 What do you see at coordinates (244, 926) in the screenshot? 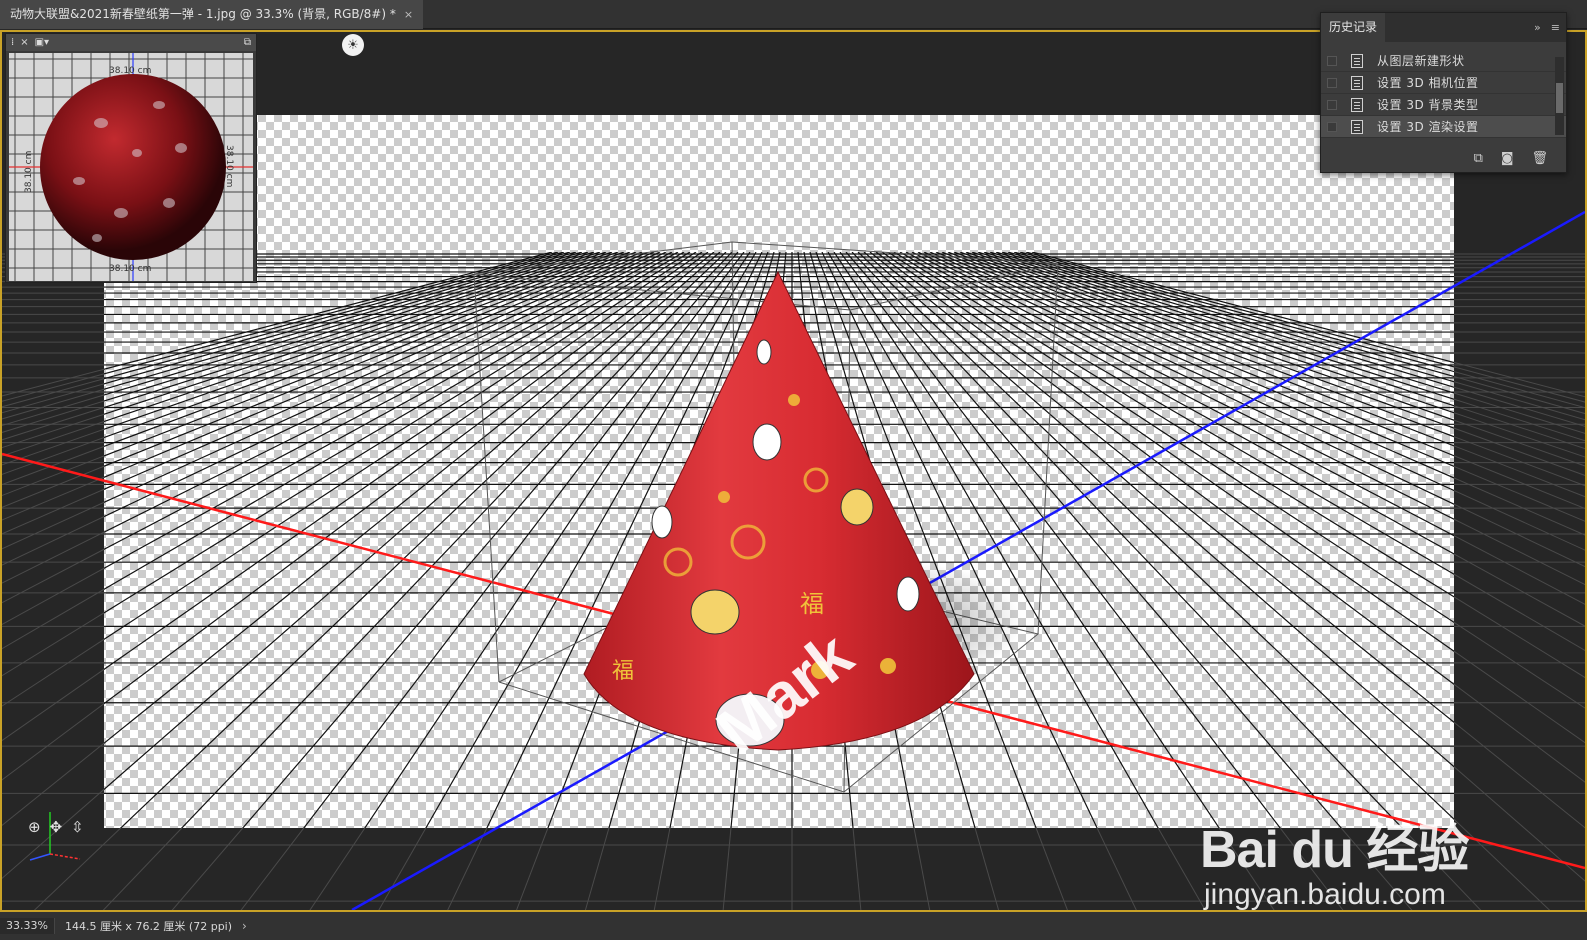
I see `status-menu-arrow-icon: ›` at bounding box center [244, 926].